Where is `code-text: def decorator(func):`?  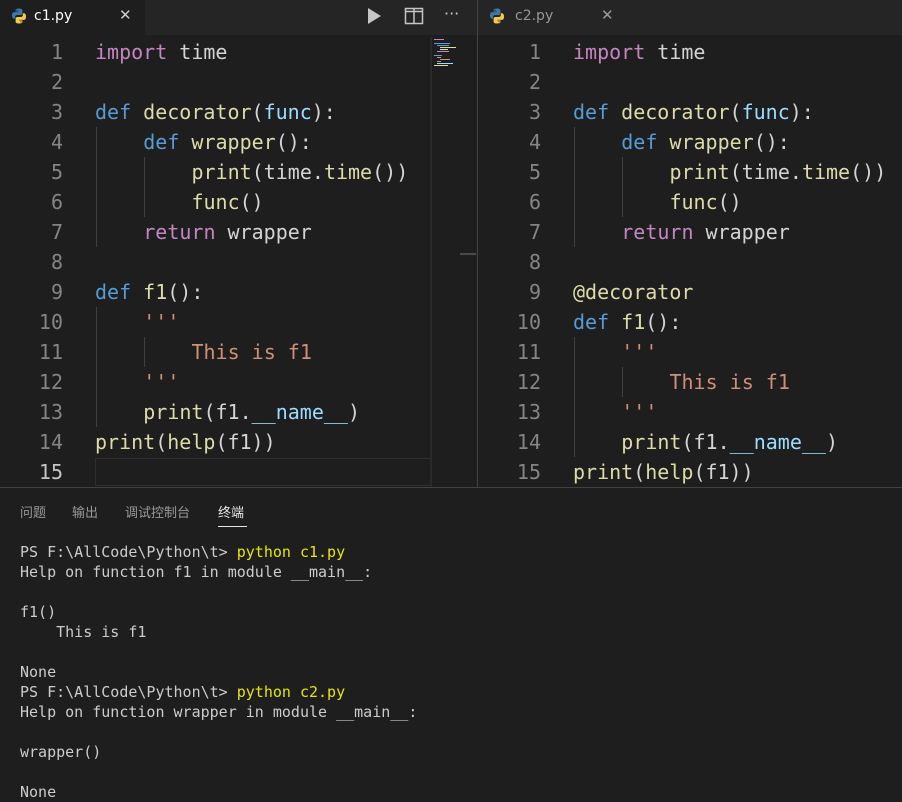 code-text: def decorator(func): is located at coordinates (693, 112).